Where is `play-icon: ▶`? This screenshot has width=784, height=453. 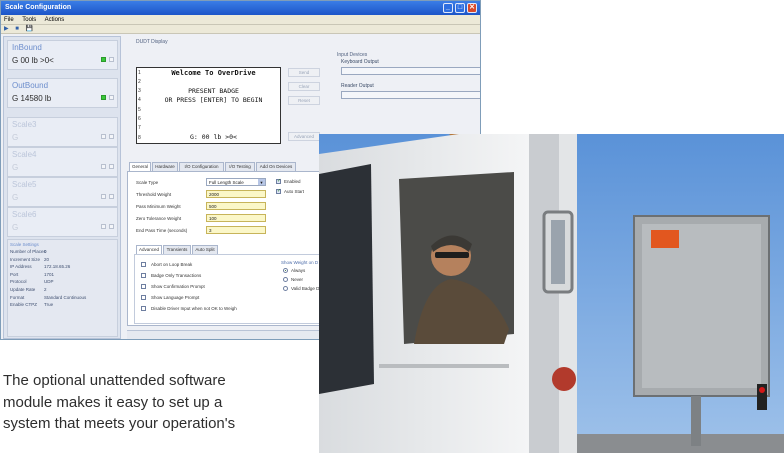 play-icon: ▶ is located at coordinates (6, 29).